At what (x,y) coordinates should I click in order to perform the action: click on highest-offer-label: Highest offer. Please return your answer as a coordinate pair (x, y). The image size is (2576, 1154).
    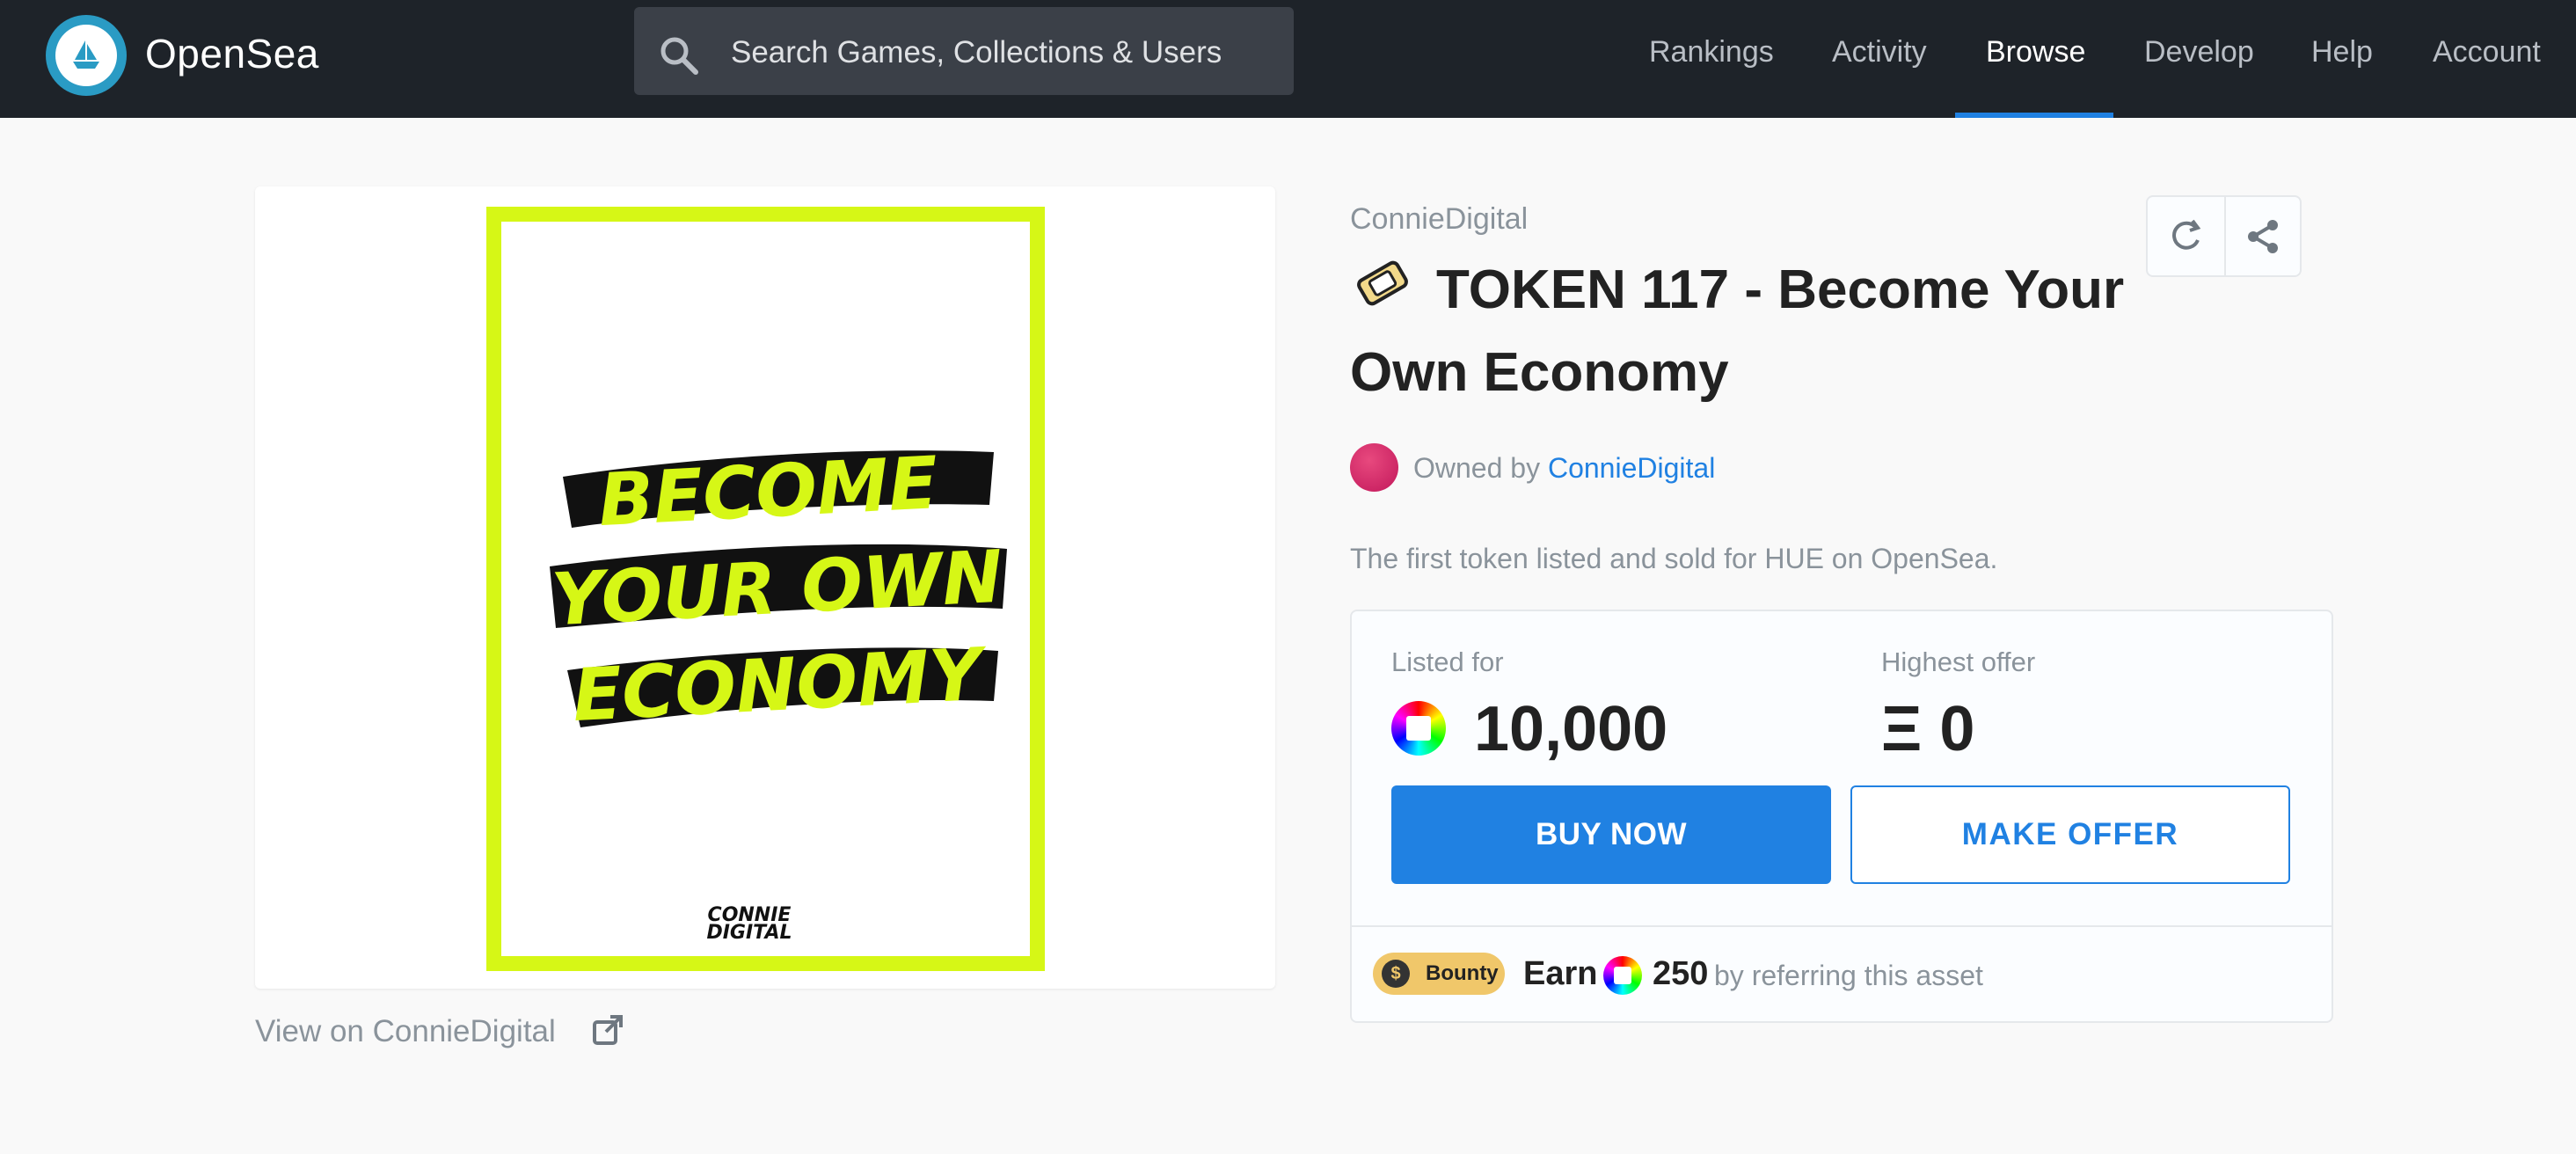
    Looking at the image, I should click on (1958, 661).